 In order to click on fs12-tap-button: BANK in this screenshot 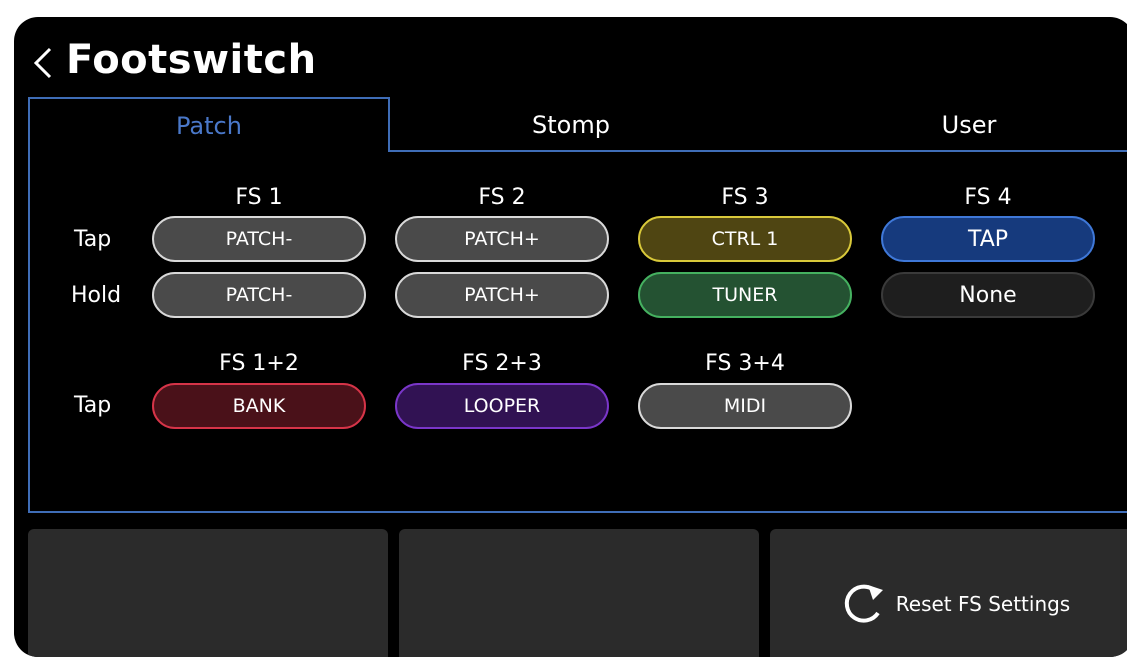, I will do `click(259, 406)`.